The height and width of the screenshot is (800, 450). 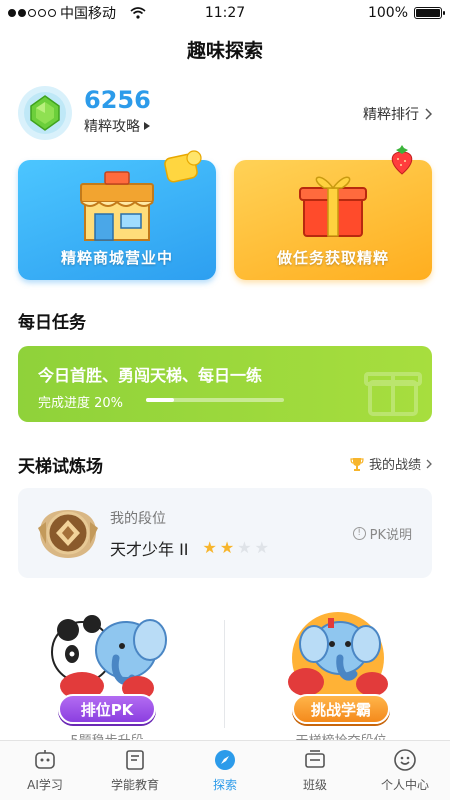 I want to click on tab-bar: AI学习 学能教育 探索 班级 个人中心, so click(x=225, y=770).